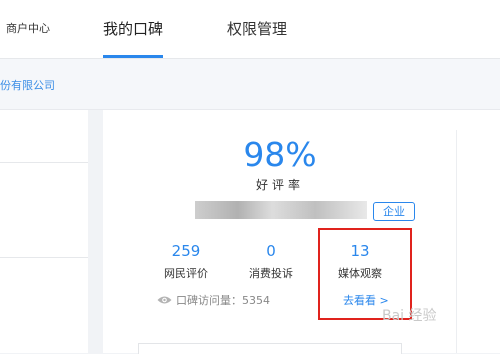 The width and height of the screenshot is (500, 354). What do you see at coordinates (281, 210) in the screenshot?
I see `blurred-merchant-name` at bounding box center [281, 210].